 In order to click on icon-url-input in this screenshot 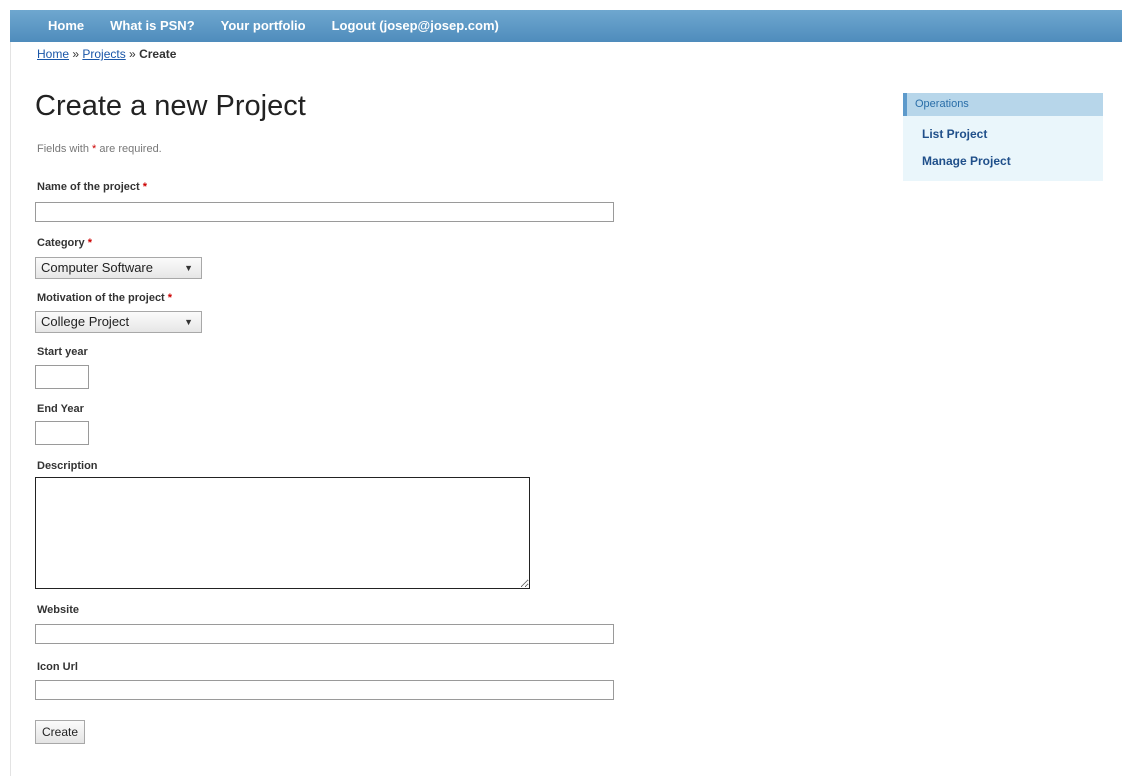, I will do `click(324, 690)`.